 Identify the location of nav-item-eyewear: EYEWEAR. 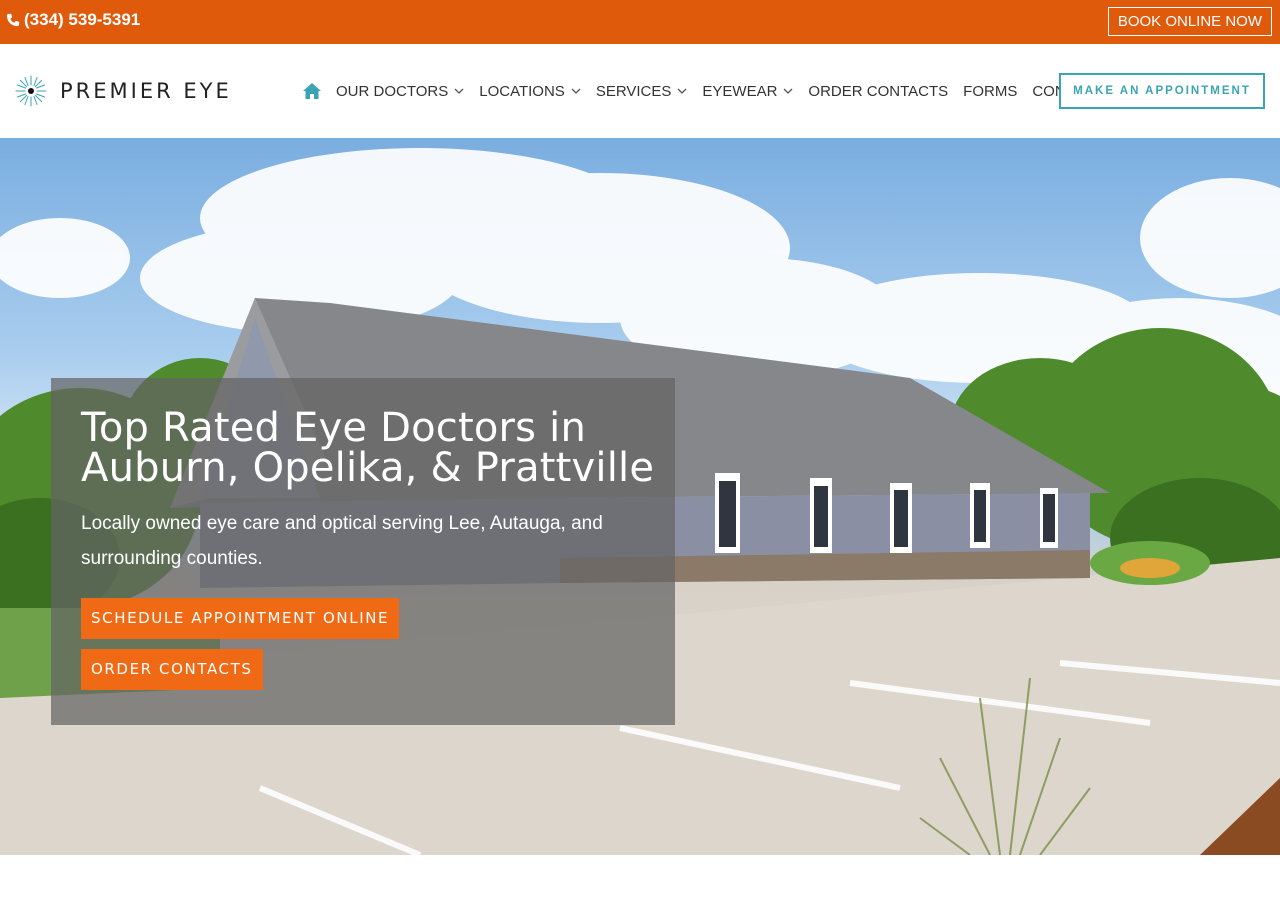
(747, 91).